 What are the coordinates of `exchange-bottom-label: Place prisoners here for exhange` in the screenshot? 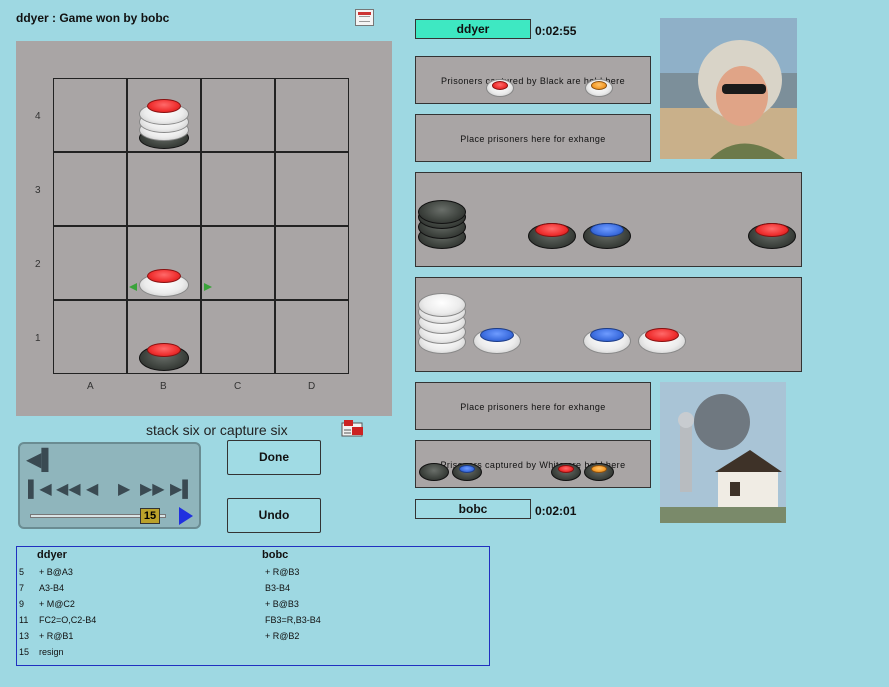 It's located at (533, 407).